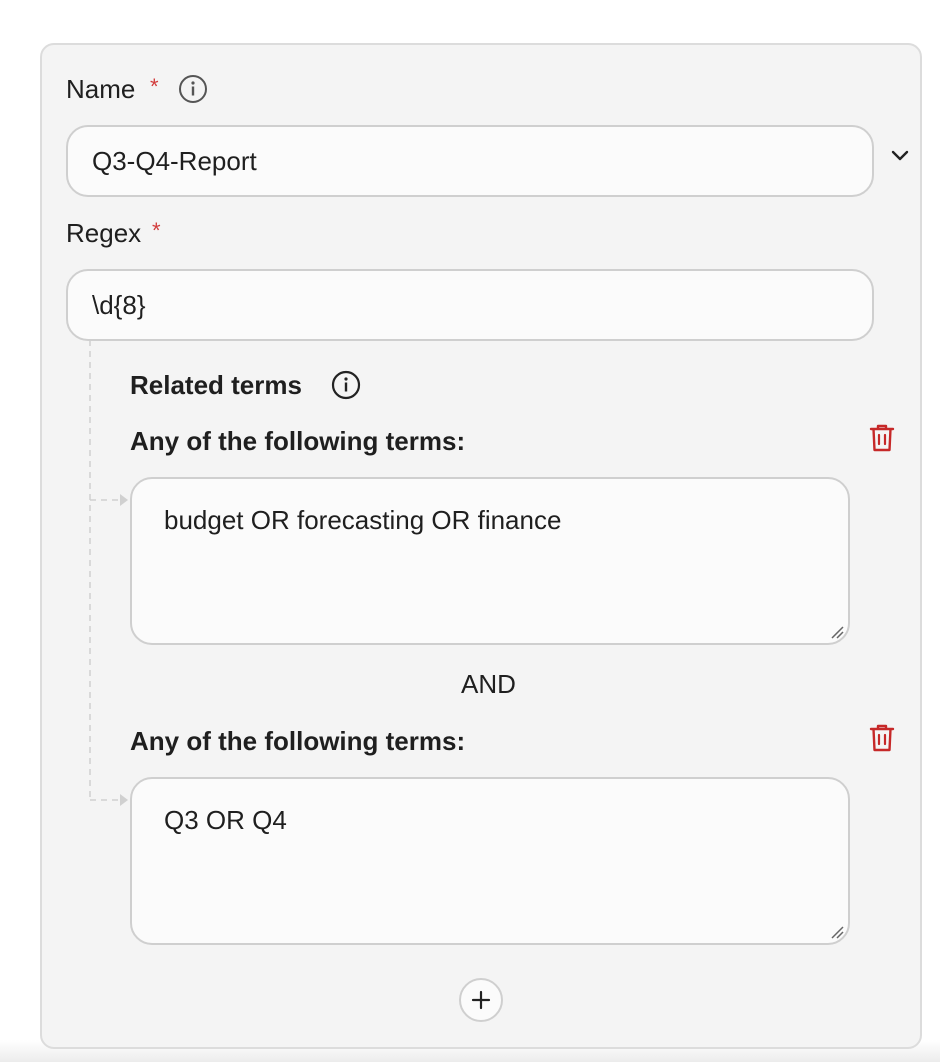 Image resolution: width=940 pixels, height=1062 pixels. Describe the element at coordinates (470, 305) in the screenshot. I see `regex-input: \d{8}` at that location.